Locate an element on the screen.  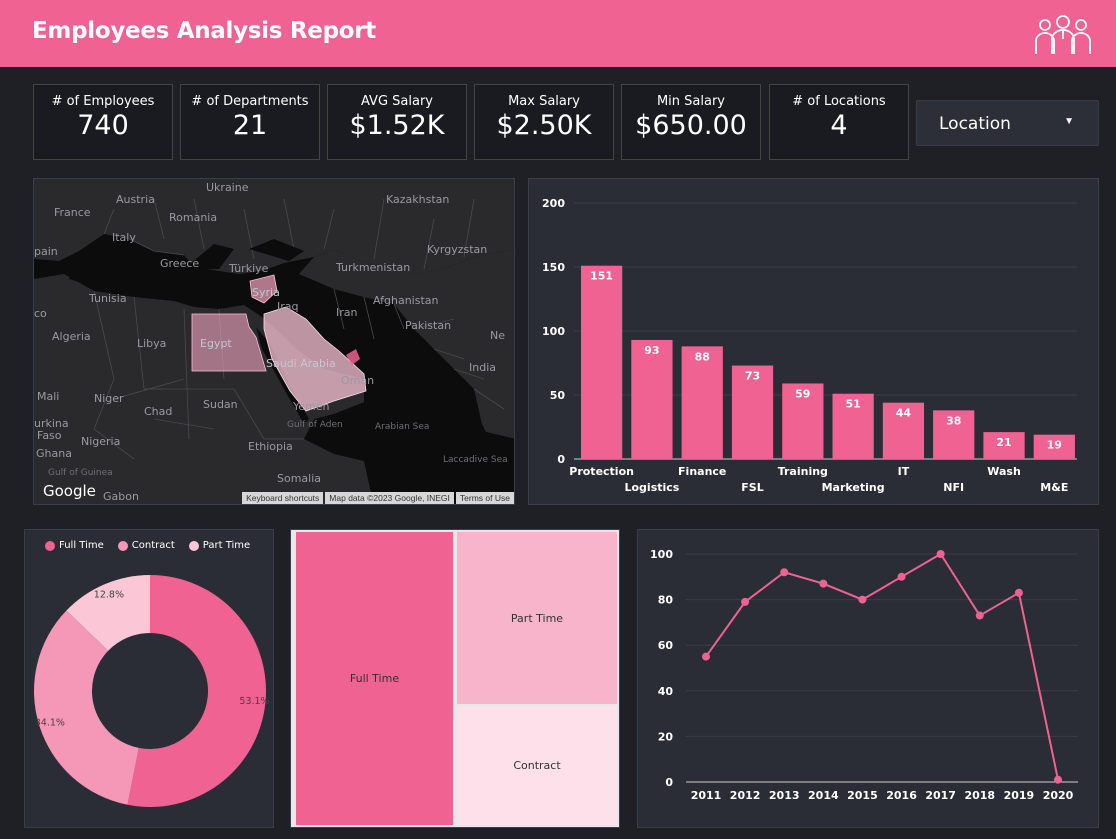
map-label: Kyrgyzstan is located at coordinates (457, 249).